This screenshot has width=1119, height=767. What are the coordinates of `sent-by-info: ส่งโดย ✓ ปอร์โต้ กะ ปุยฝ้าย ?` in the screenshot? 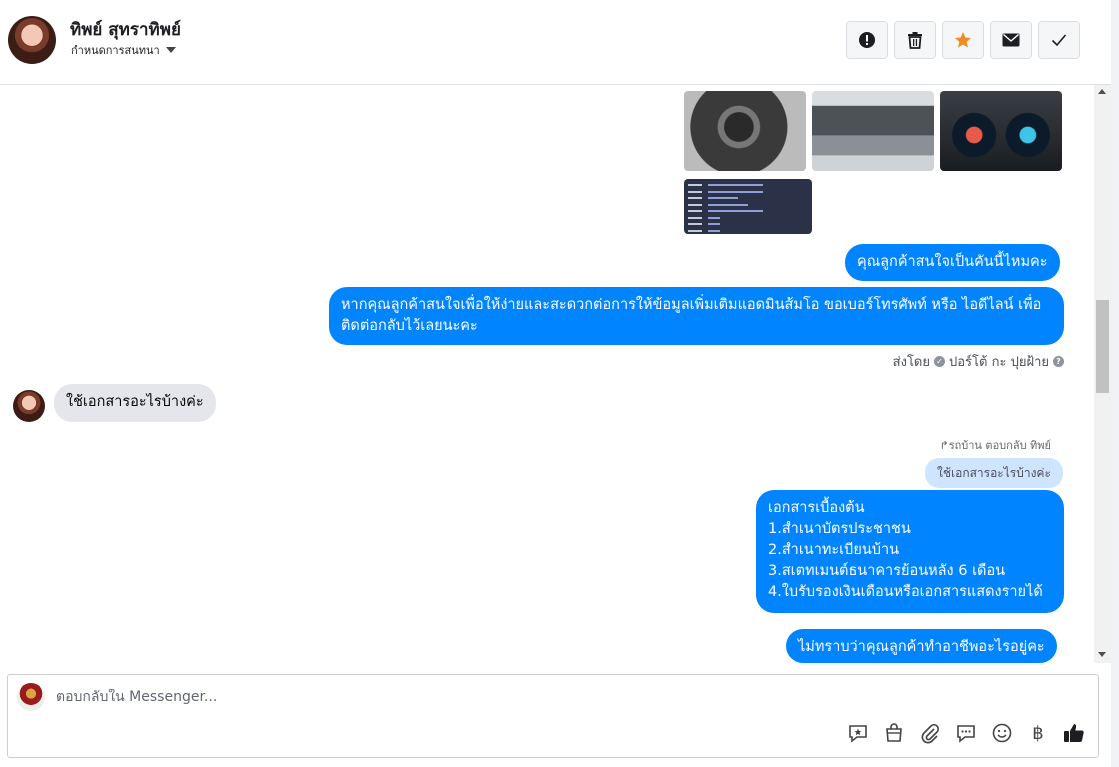 It's located at (978, 361).